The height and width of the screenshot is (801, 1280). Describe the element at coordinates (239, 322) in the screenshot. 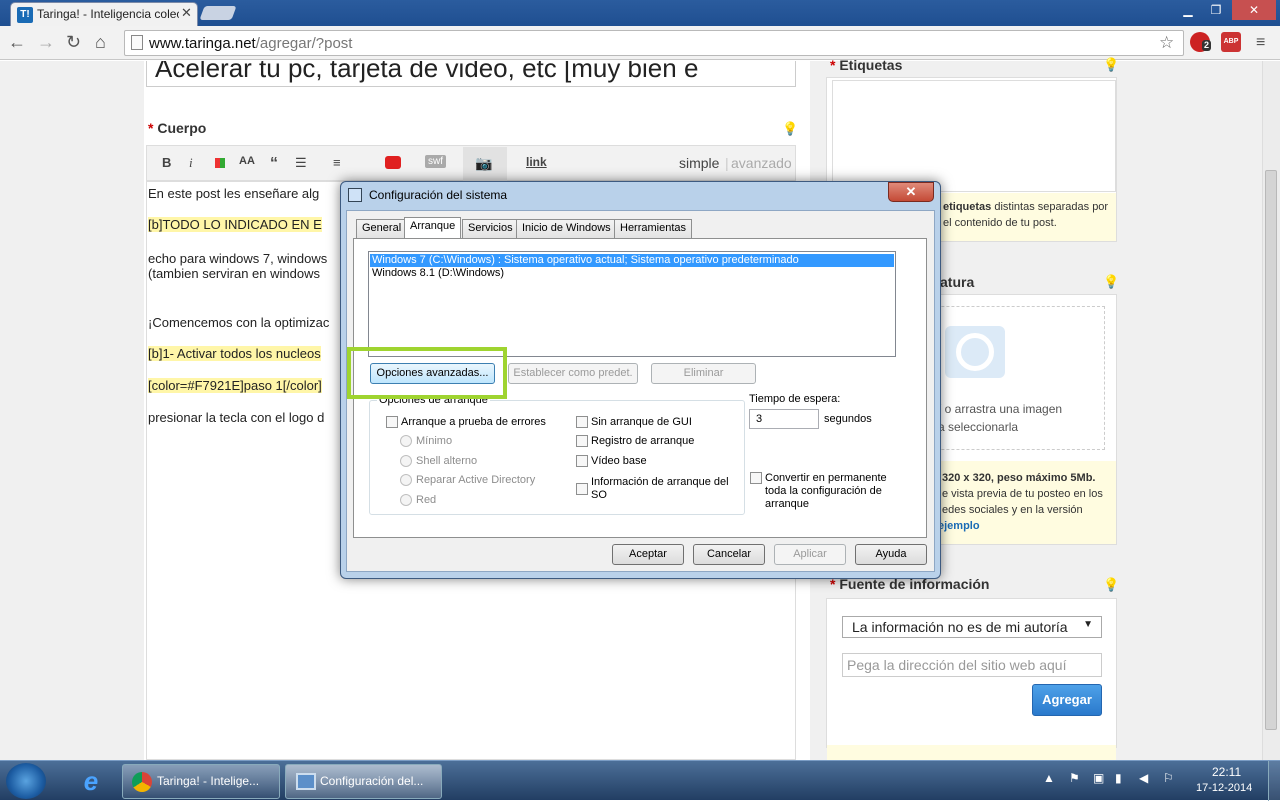

I see `editor-line-5: ¡Comencemos con la optimizac` at that location.